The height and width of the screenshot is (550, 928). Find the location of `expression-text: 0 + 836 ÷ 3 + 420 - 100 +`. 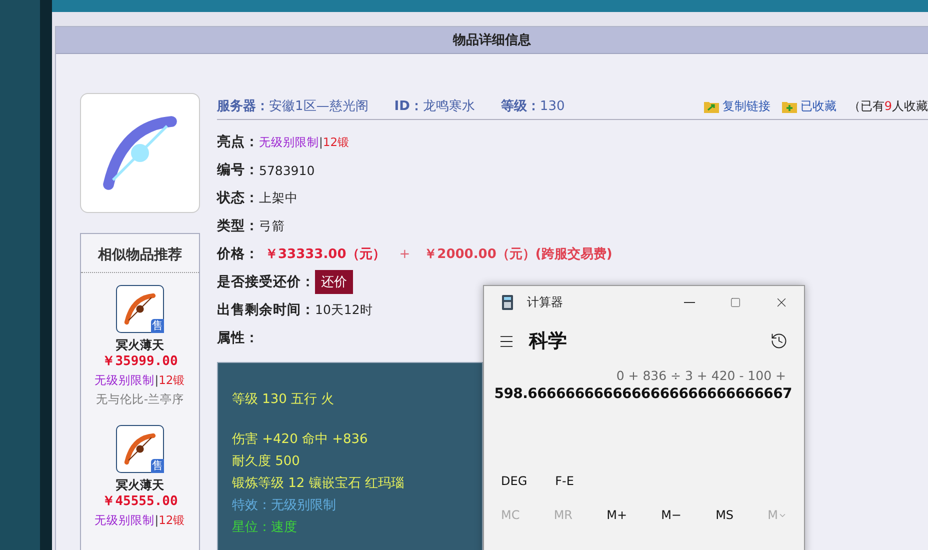

expression-text: 0 + 836 ÷ 3 + 420 - 100 + is located at coordinates (701, 375).